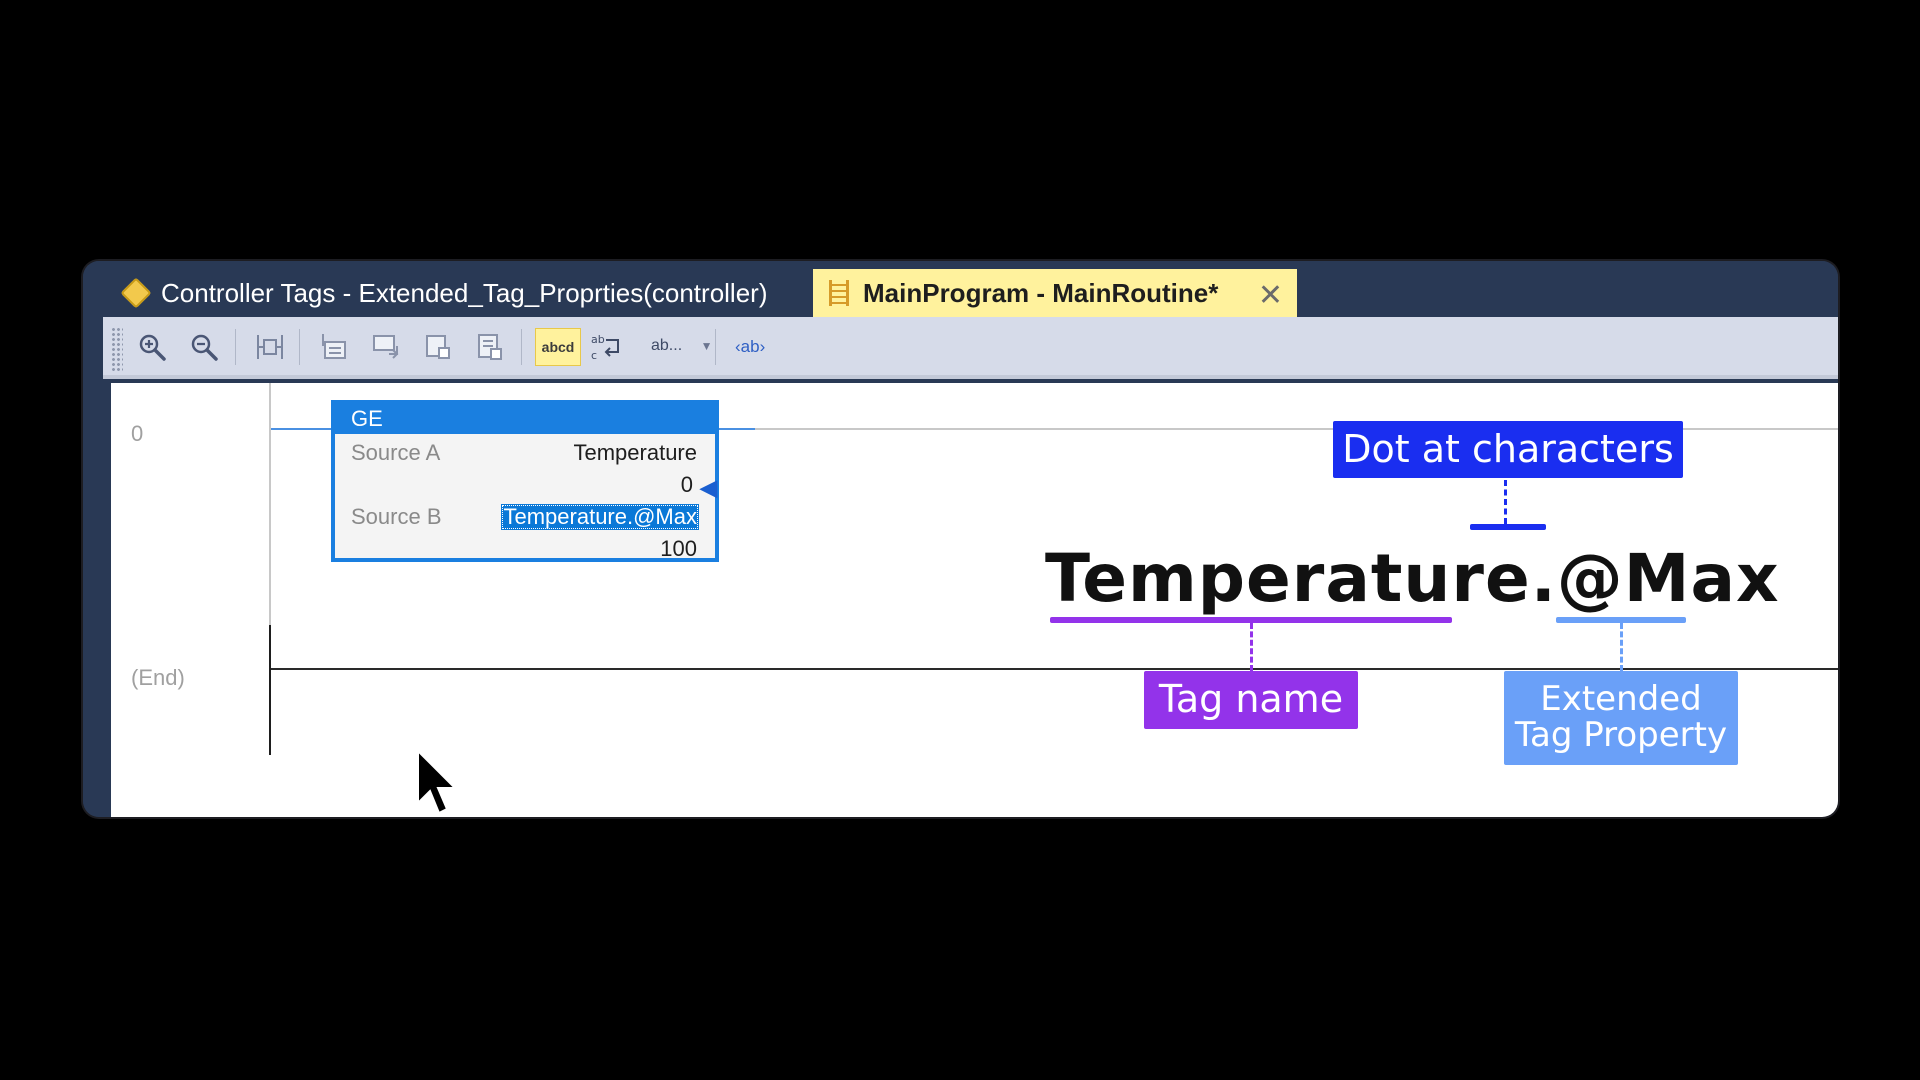  What do you see at coordinates (1251, 647) in the screenshot?
I see `tag-name-connector` at bounding box center [1251, 647].